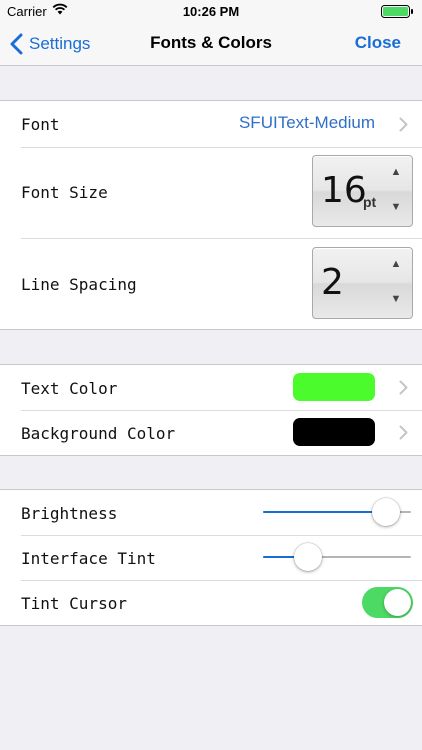 The image size is (422, 750). I want to click on font-size-unit: pt, so click(370, 202).